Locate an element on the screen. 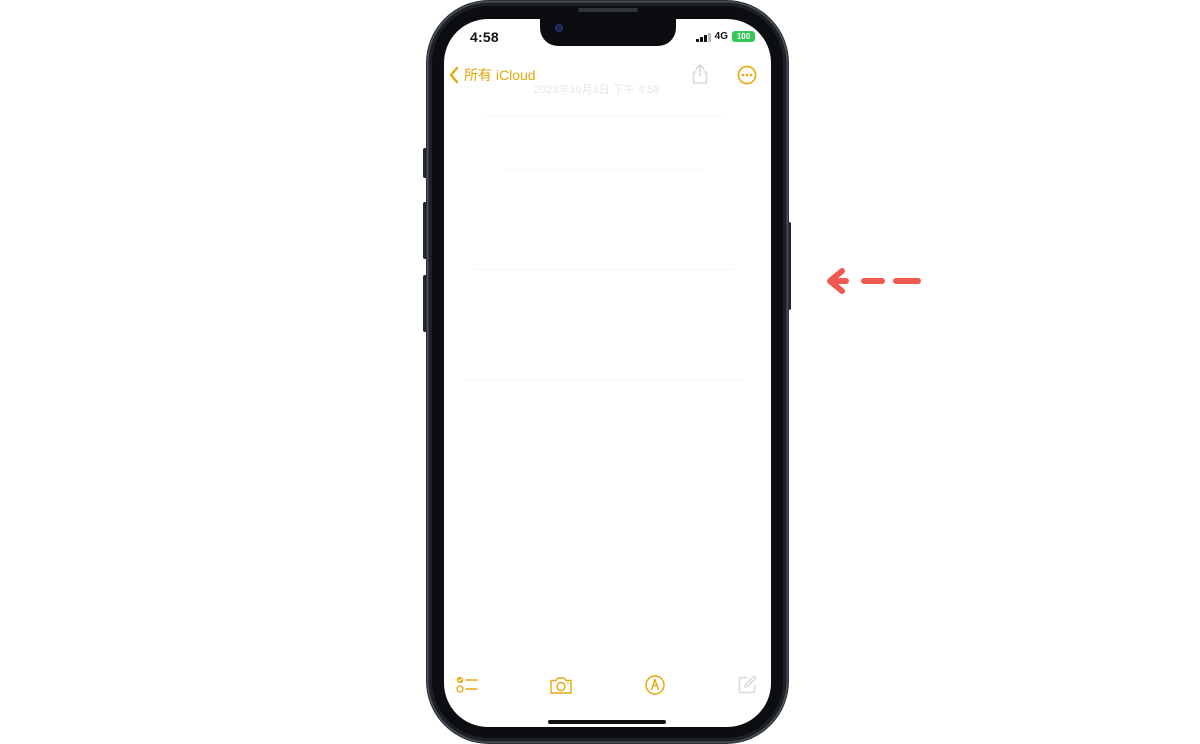 This screenshot has width=1200, height=744. share-button is located at coordinates (700, 76).